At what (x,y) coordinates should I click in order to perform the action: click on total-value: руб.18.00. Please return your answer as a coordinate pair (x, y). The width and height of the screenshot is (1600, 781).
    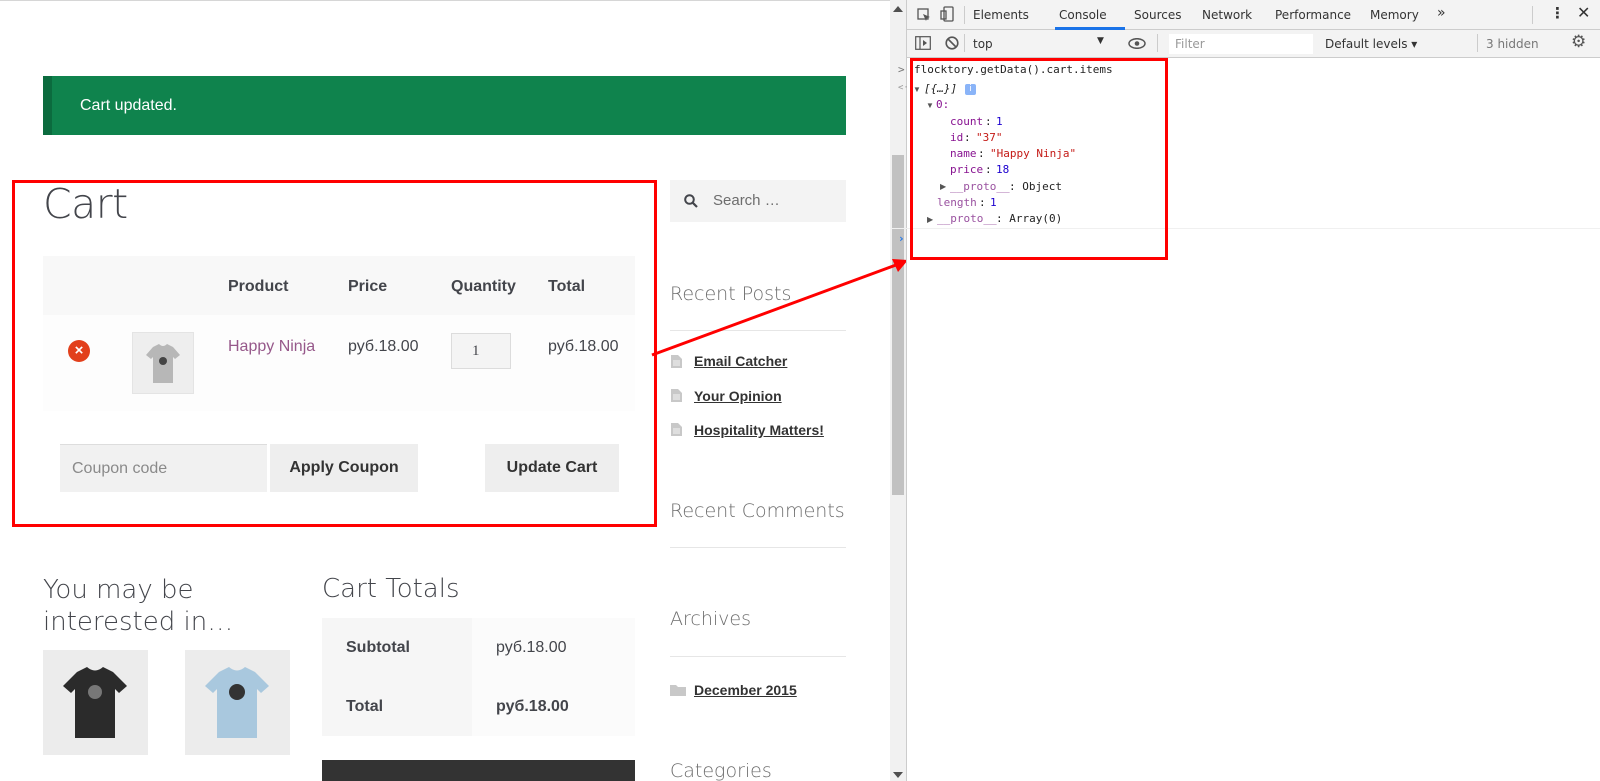
    Looking at the image, I should click on (553, 706).